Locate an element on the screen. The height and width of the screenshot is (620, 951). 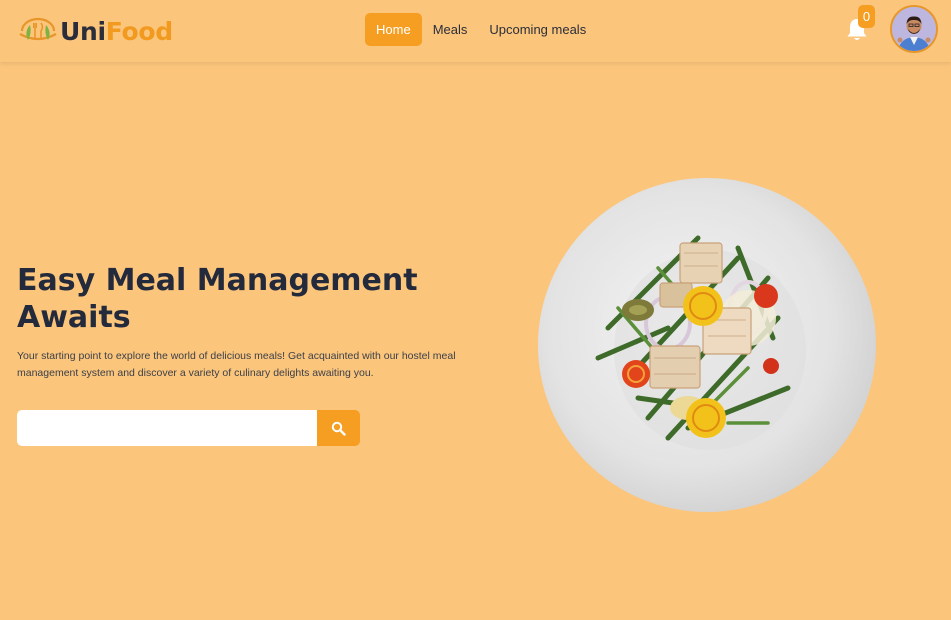
brand-name-part1: Uni is located at coordinates (83, 31).